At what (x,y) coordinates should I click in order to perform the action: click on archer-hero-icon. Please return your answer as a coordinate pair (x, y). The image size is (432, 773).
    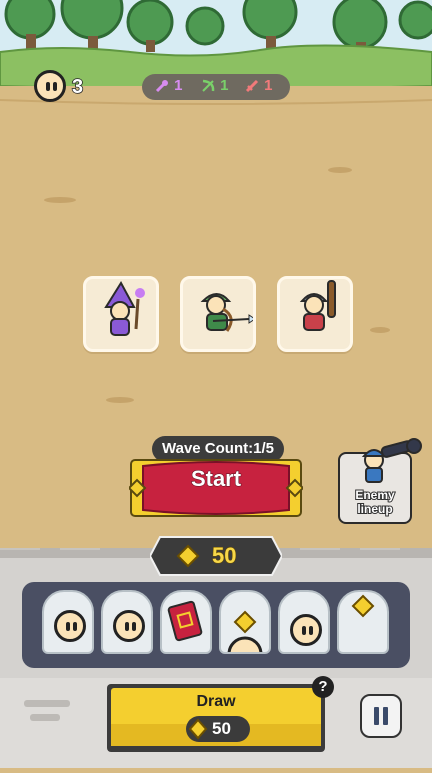
    Looking at the image, I should click on (228, 312).